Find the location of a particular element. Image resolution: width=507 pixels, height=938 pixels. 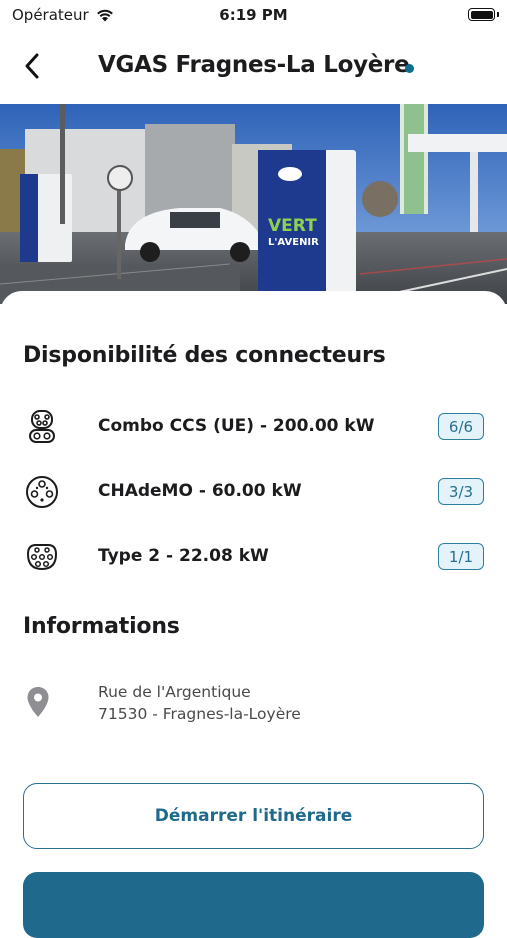

back-button is located at coordinates (32, 66).